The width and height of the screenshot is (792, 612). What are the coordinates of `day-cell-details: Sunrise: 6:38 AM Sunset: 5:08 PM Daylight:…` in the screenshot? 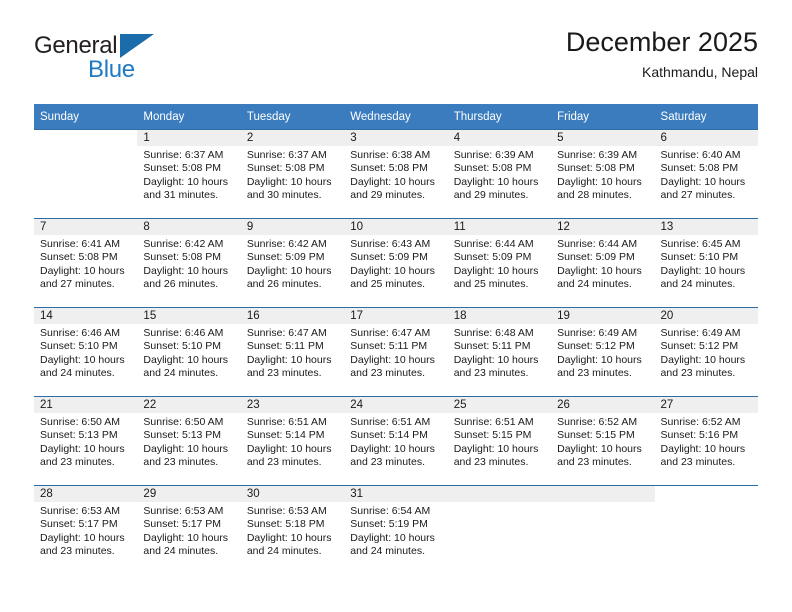 It's located at (395, 174).